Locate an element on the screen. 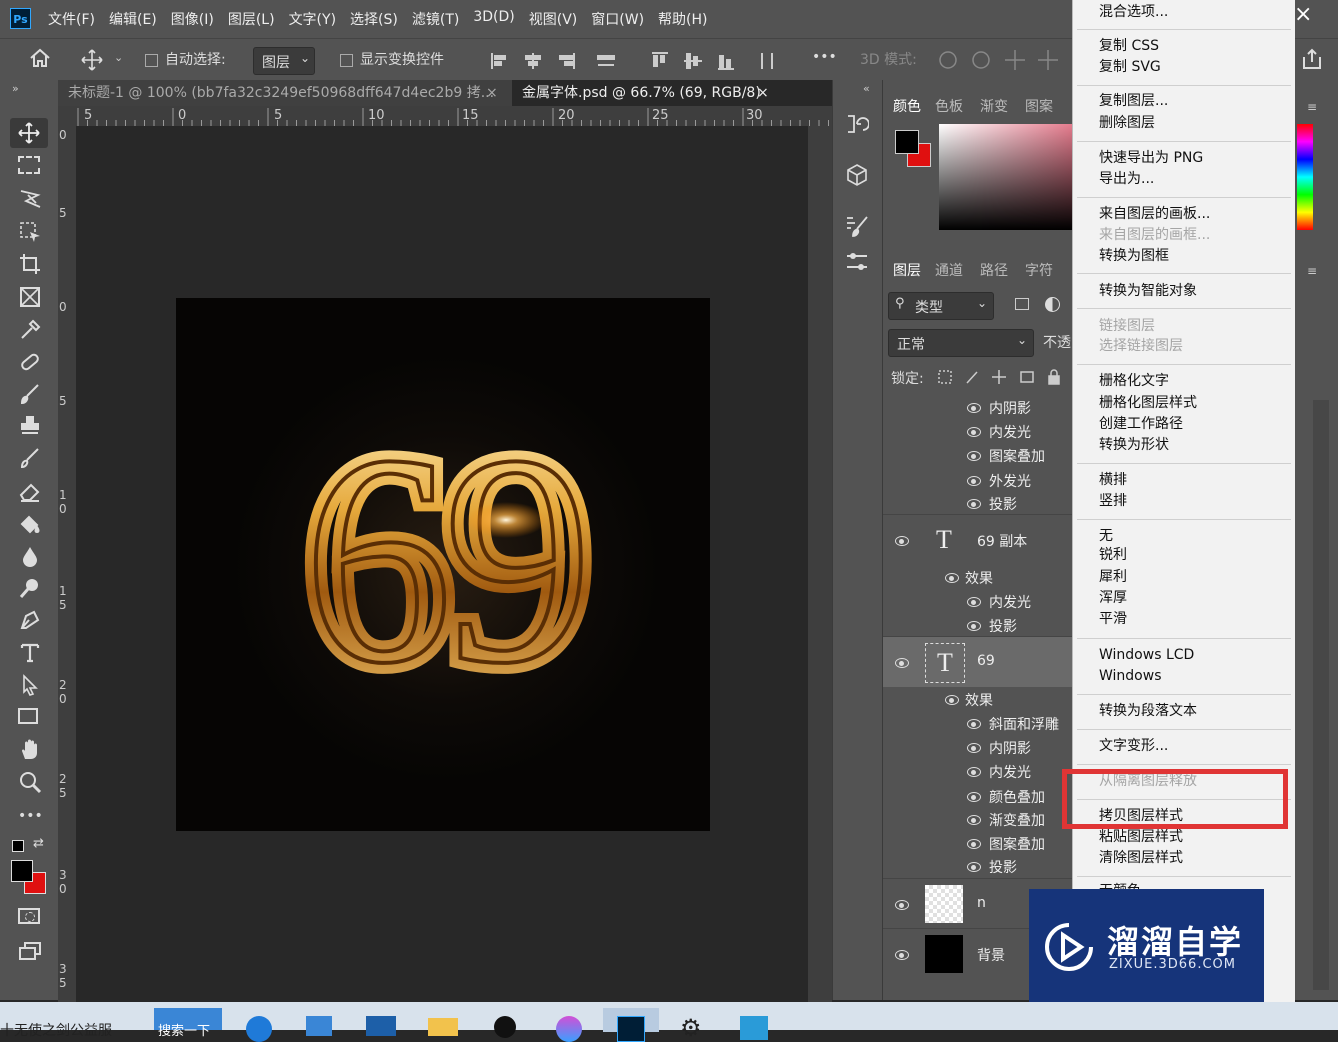 The width and height of the screenshot is (1338, 1042). context-menu-item: 锐利 is located at coordinates (1113, 555).